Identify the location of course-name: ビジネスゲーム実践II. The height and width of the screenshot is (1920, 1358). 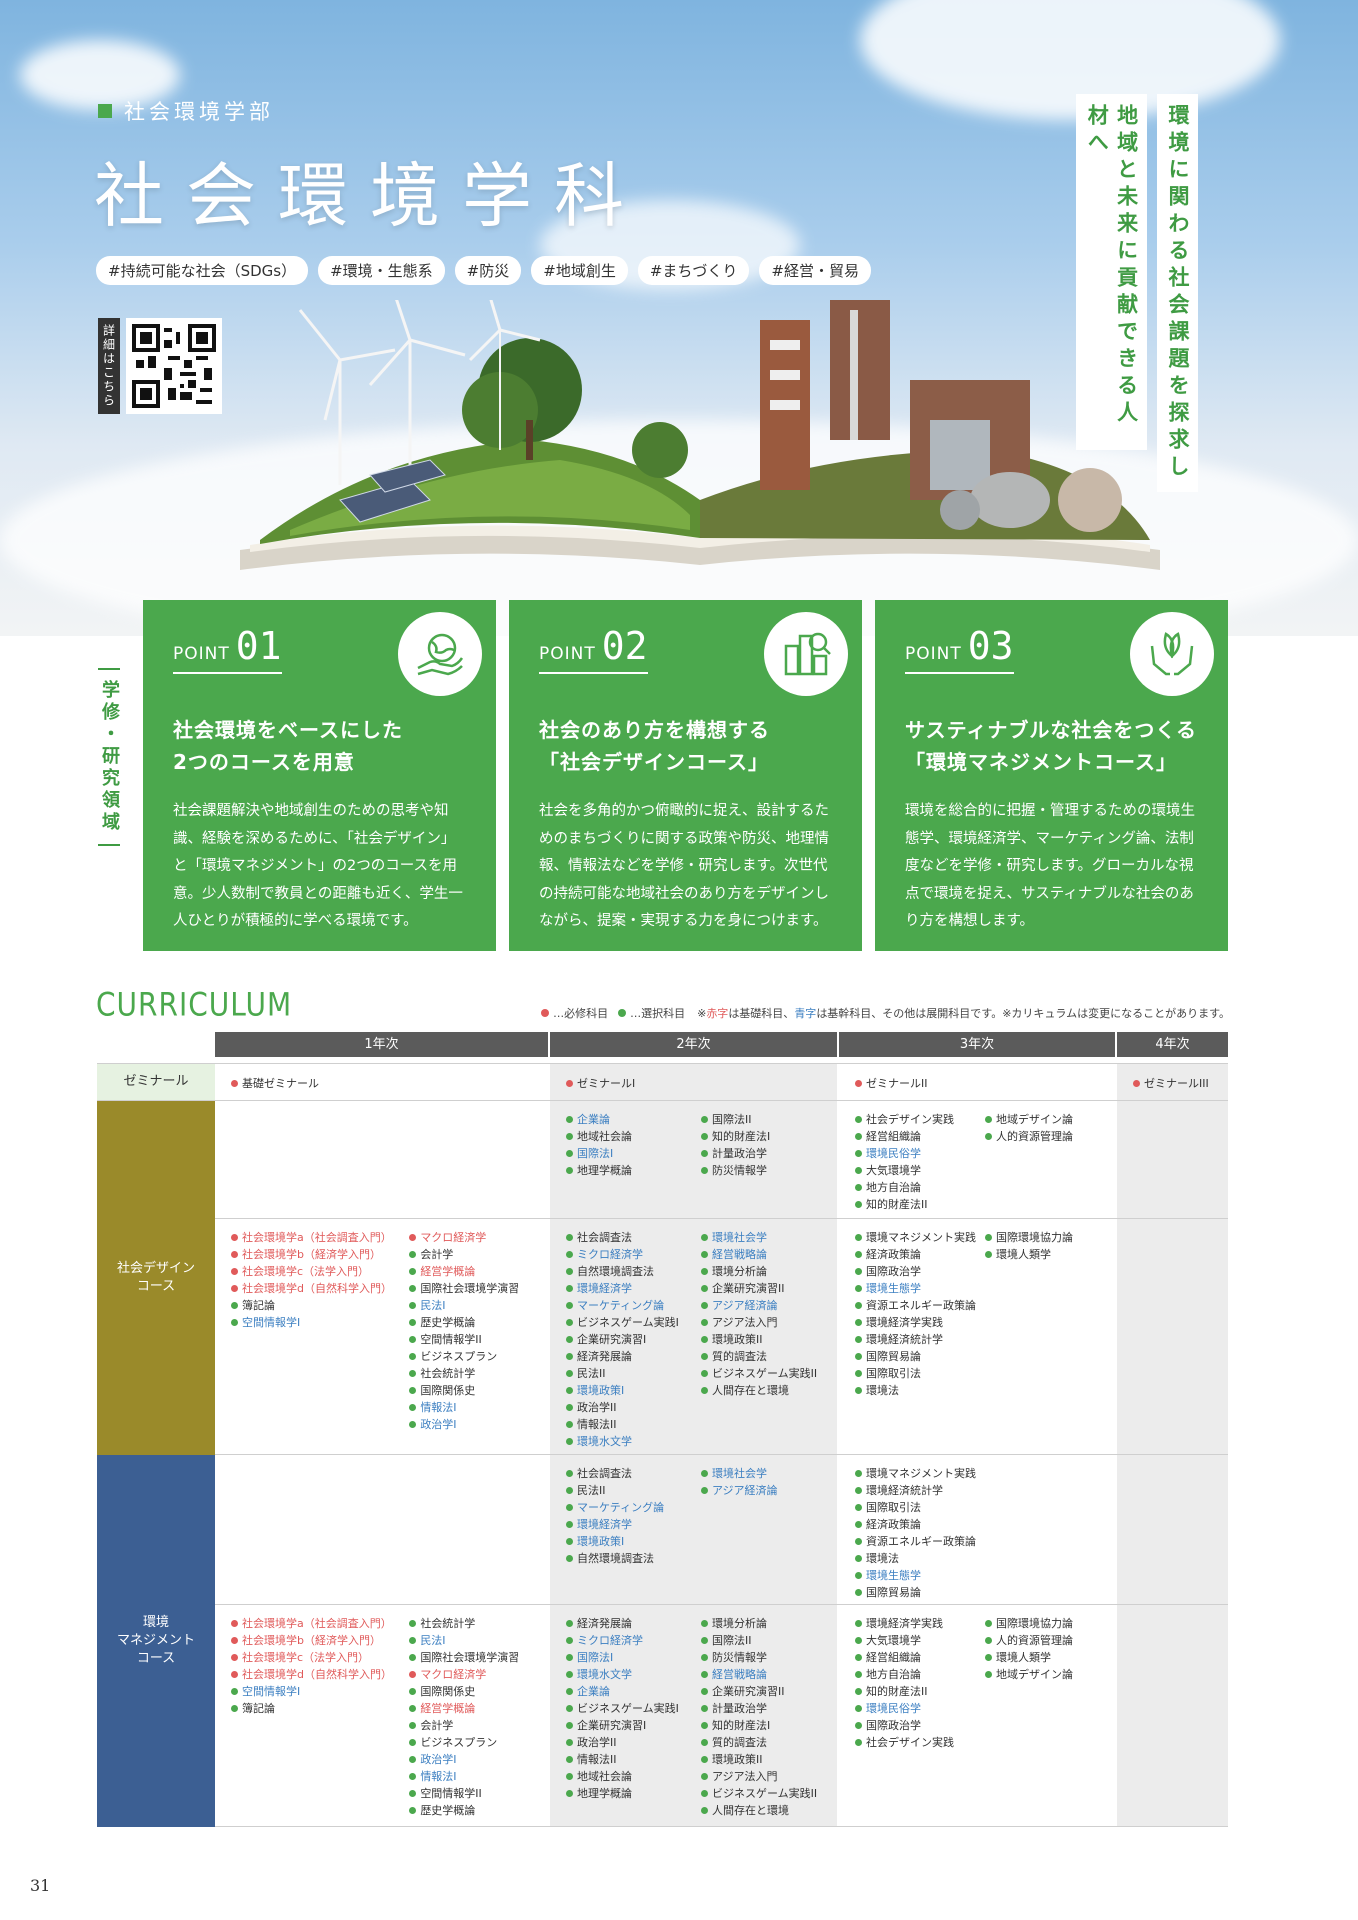
(765, 1793).